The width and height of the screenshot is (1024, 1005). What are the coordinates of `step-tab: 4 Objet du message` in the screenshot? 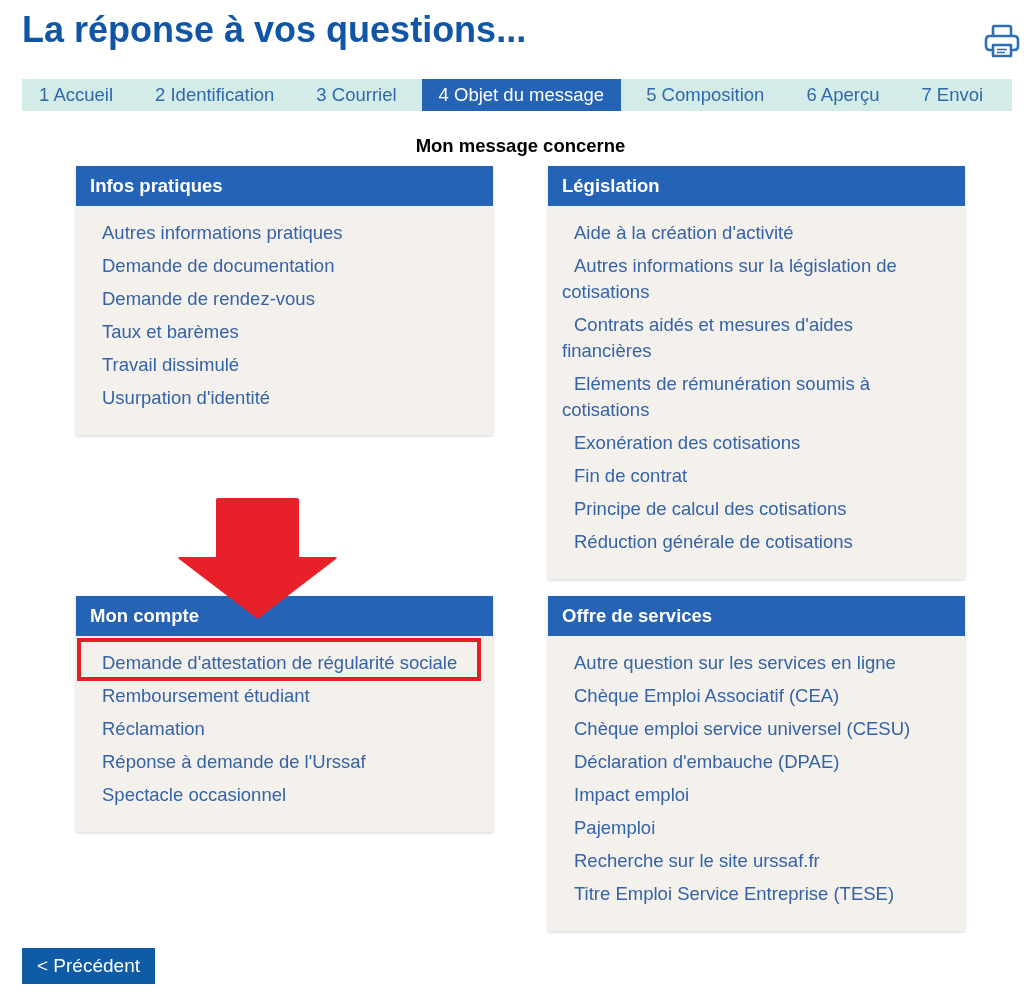 It's located at (521, 95).